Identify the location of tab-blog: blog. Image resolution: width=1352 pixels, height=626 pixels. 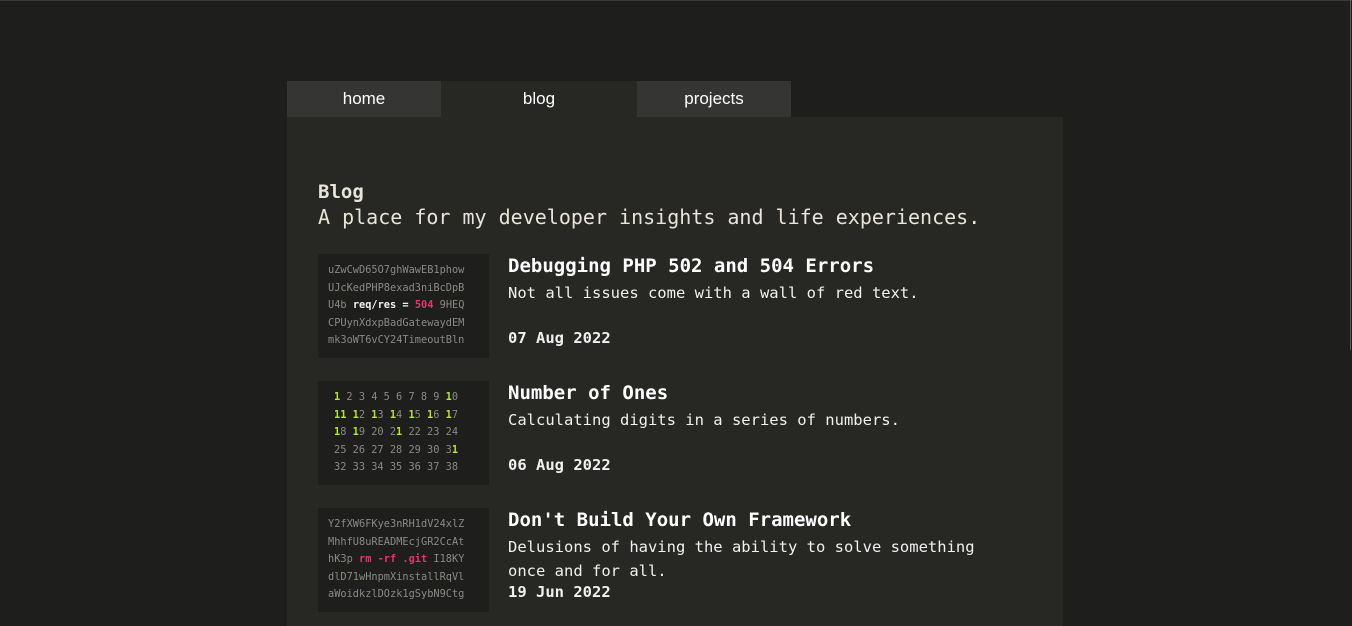
(539, 99).